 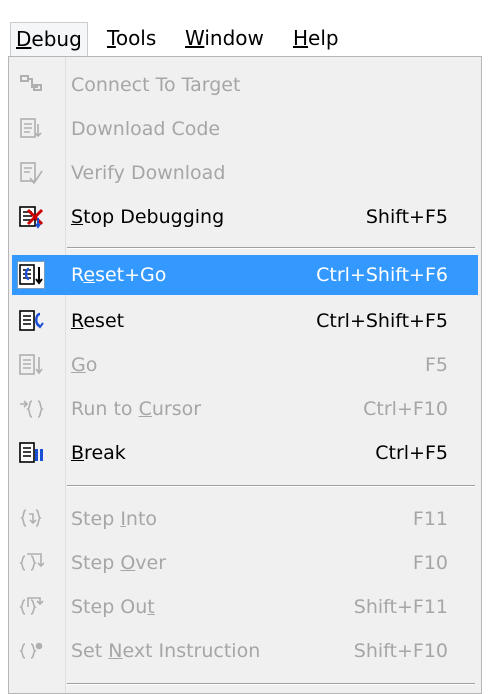 I want to click on menu-item-label: Step Into, so click(x=114, y=519).